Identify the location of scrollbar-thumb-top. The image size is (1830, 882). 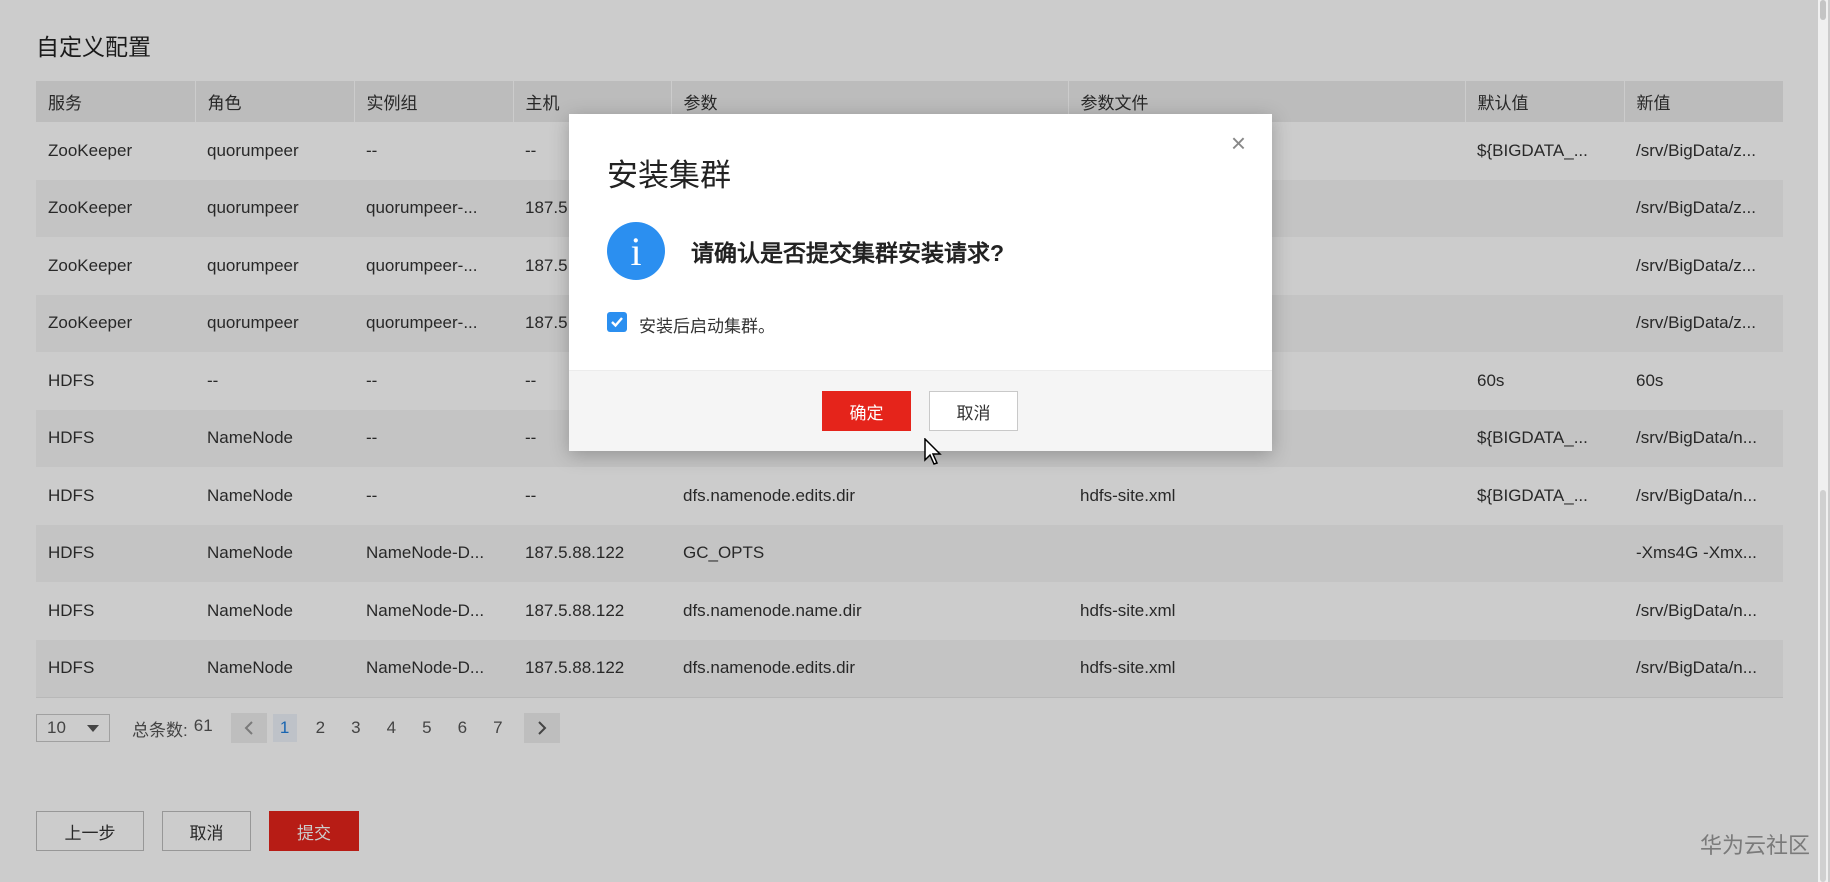
(1823, 10).